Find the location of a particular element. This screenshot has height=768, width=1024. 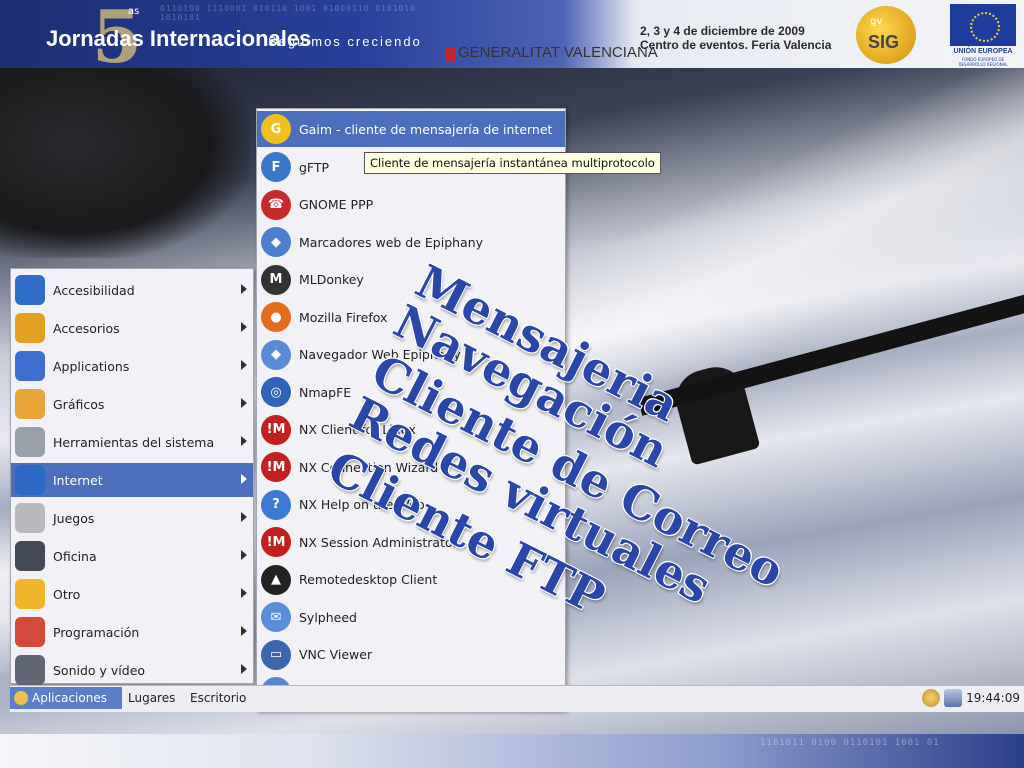

menu-item-label: Oficina is located at coordinates (75, 556).